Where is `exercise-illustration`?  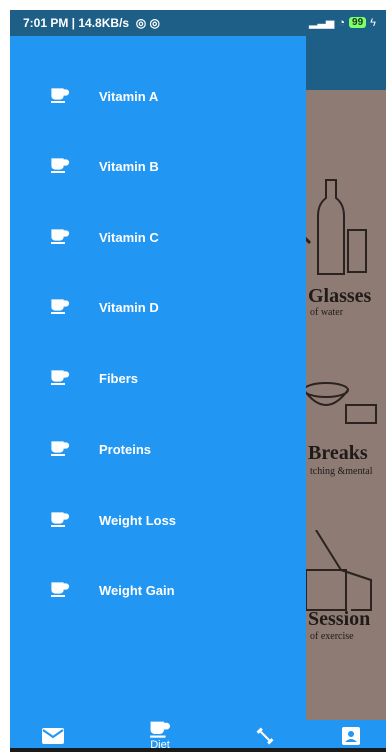
exercise-illustration is located at coordinates (339, 570).